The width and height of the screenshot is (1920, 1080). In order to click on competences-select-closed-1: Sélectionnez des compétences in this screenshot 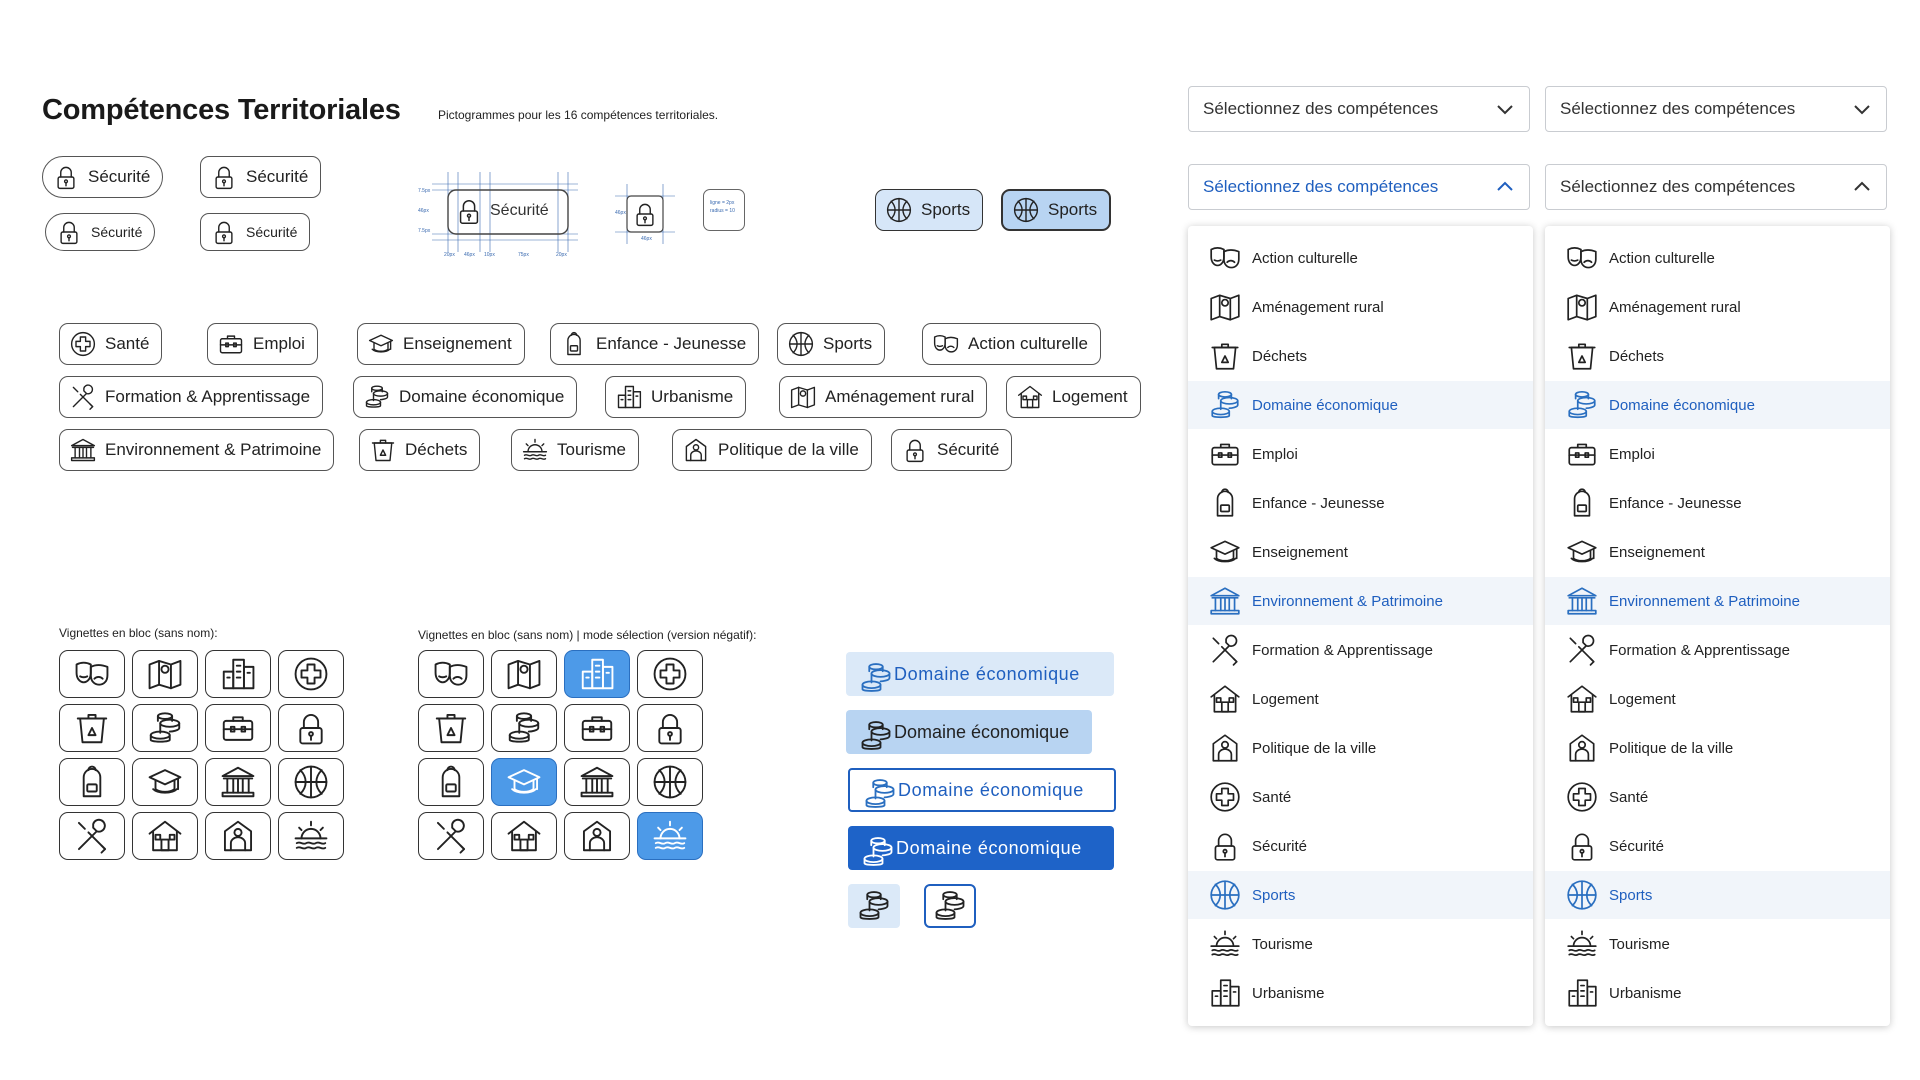, I will do `click(1359, 109)`.